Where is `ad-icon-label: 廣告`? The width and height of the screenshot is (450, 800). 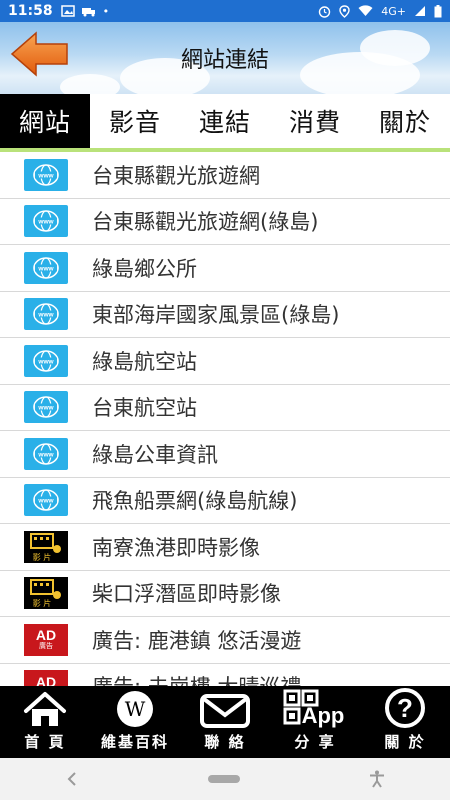 ad-icon-label: 廣告 is located at coordinates (46, 646).